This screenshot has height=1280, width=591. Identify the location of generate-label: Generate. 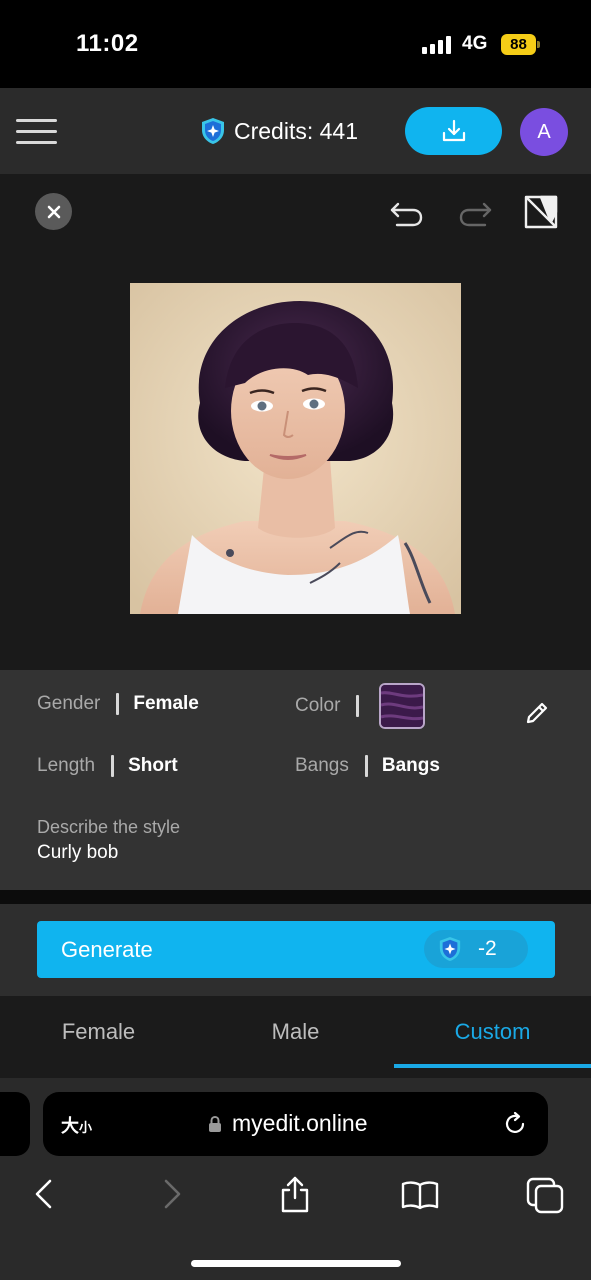
(107, 949).